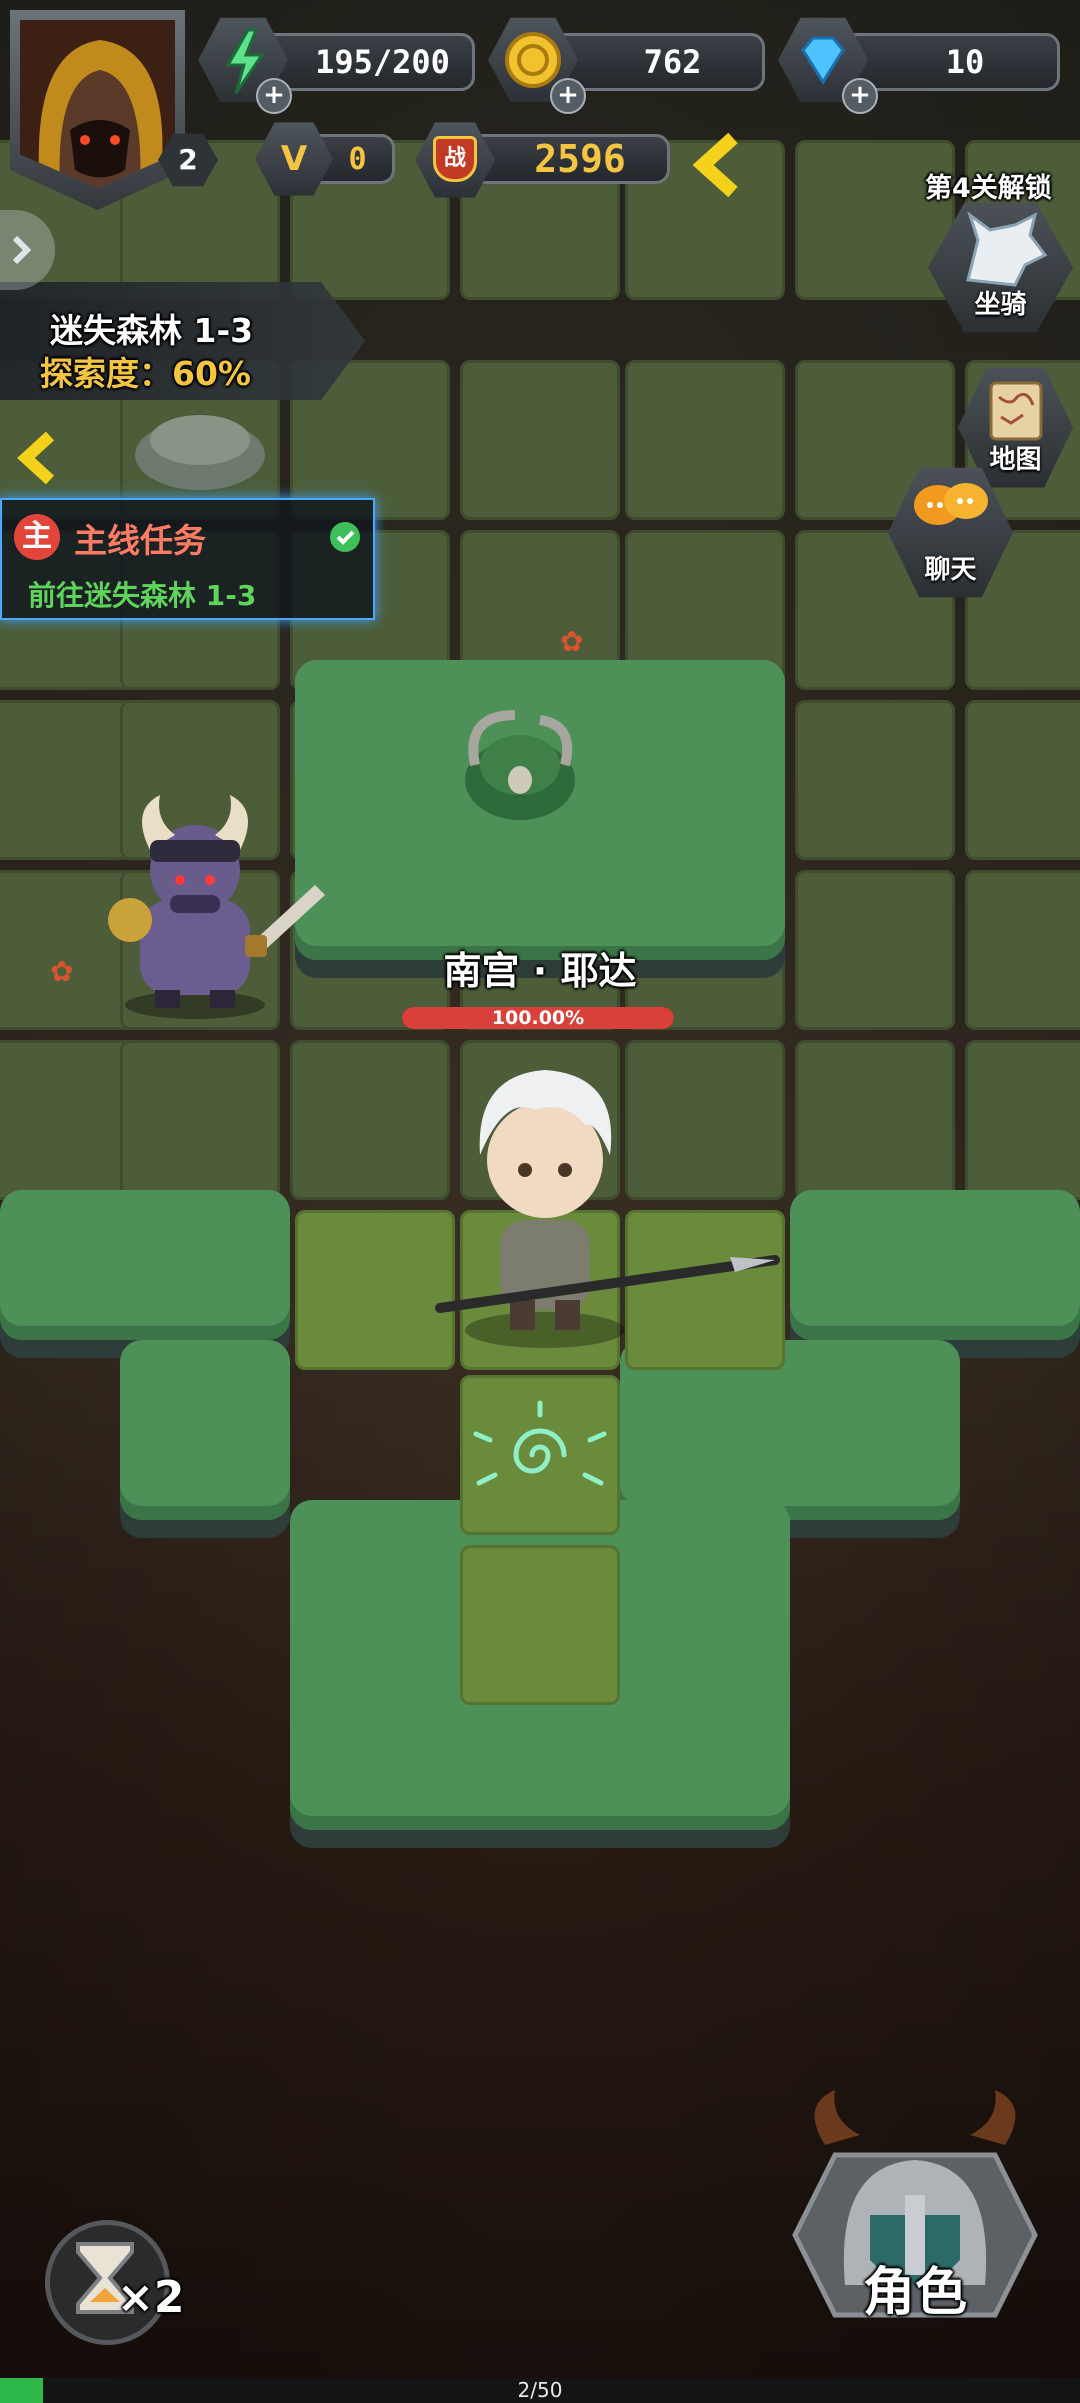  Describe the element at coordinates (915, 2225) in the screenshot. I see `character-button: 角色` at that location.